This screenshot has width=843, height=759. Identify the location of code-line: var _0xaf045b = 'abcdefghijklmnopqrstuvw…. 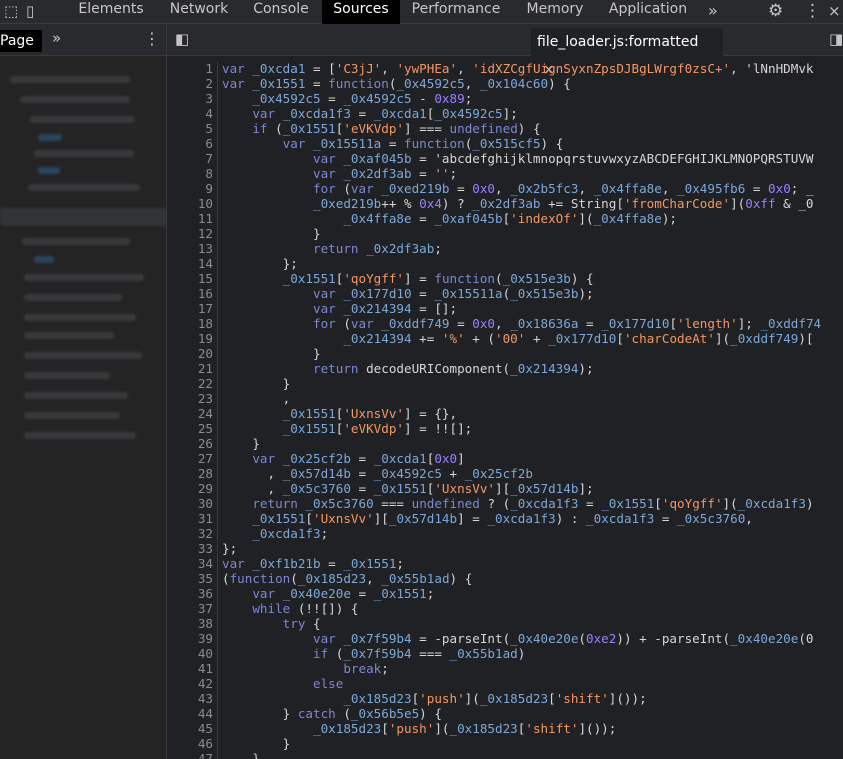
(532, 158).